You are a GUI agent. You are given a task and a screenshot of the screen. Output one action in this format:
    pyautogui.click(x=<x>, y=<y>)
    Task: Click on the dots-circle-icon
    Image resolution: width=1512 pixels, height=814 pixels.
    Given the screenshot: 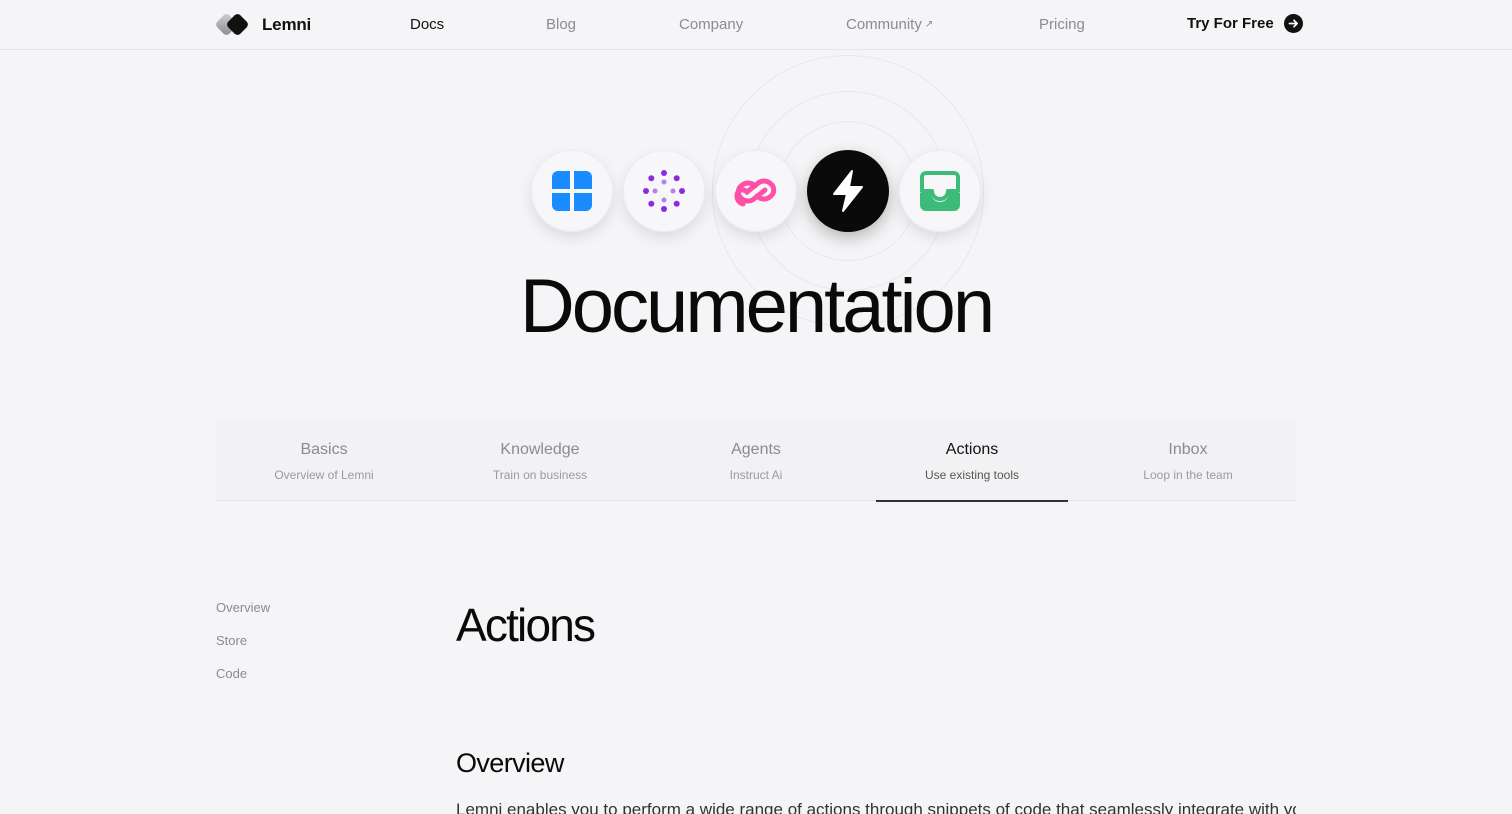 What is the action you would take?
    pyautogui.click(x=664, y=191)
    